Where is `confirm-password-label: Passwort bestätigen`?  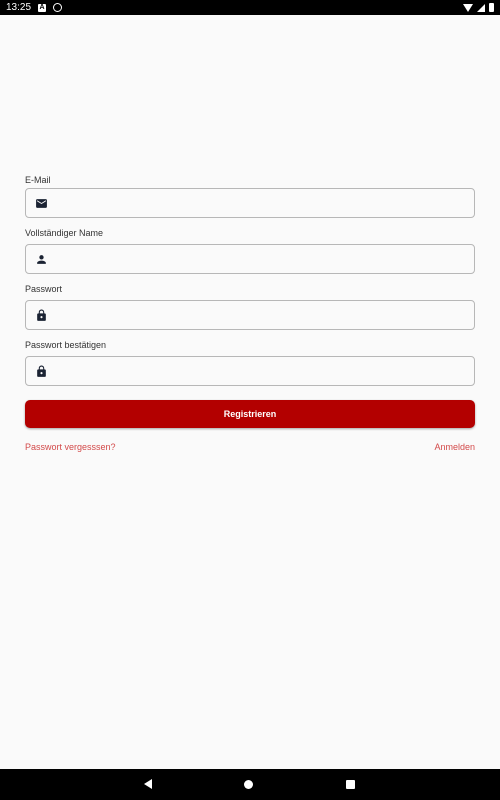
confirm-password-label: Passwort bestätigen is located at coordinates (66, 345).